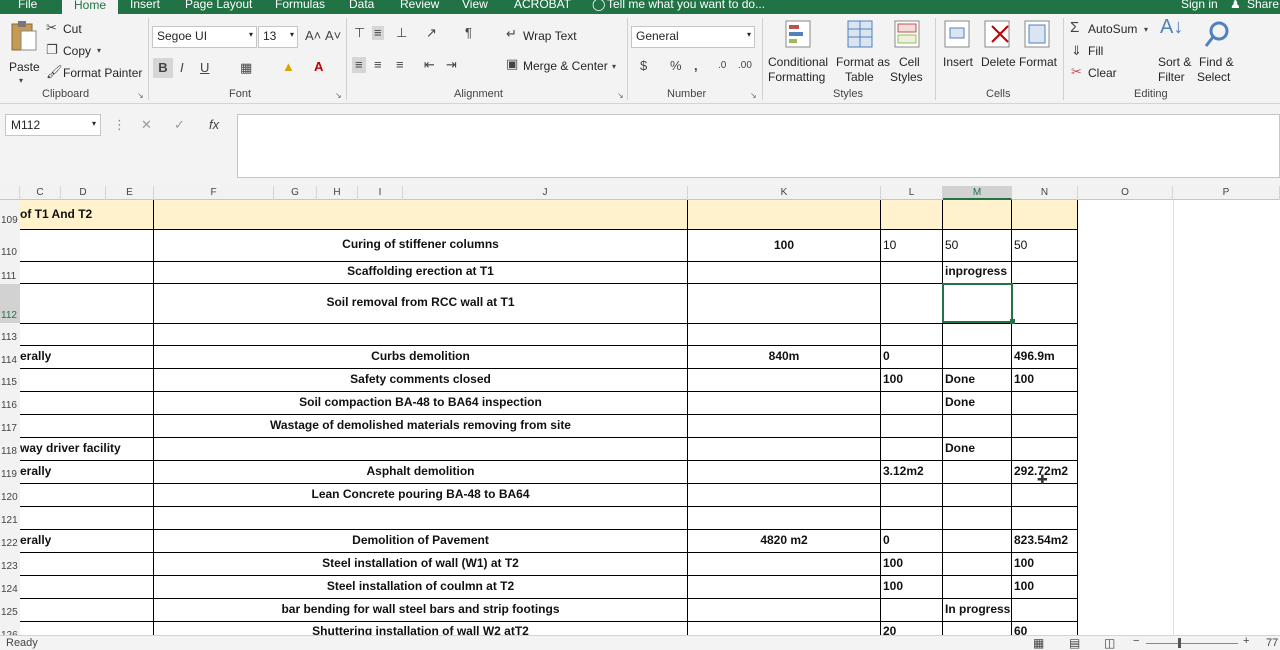 Image resolution: width=1280 pixels, height=650 pixels. What do you see at coordinates (420, 402) in the screenshot?
I see `cell-activity: Soil compaction BA-48 to BA64 inspection` at bounding box center [420, 402].